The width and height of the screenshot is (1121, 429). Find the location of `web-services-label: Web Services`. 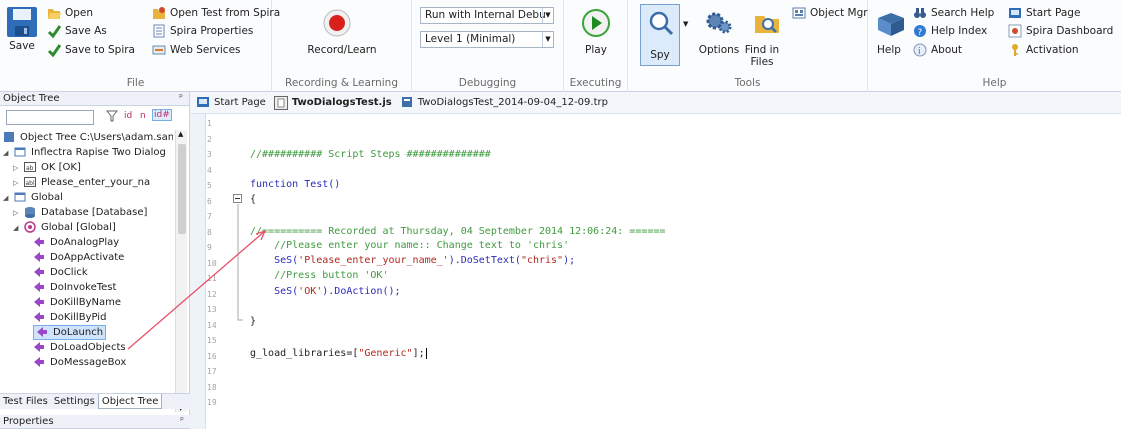

web-services-label: Web Services is located at coordinates (205, 50).